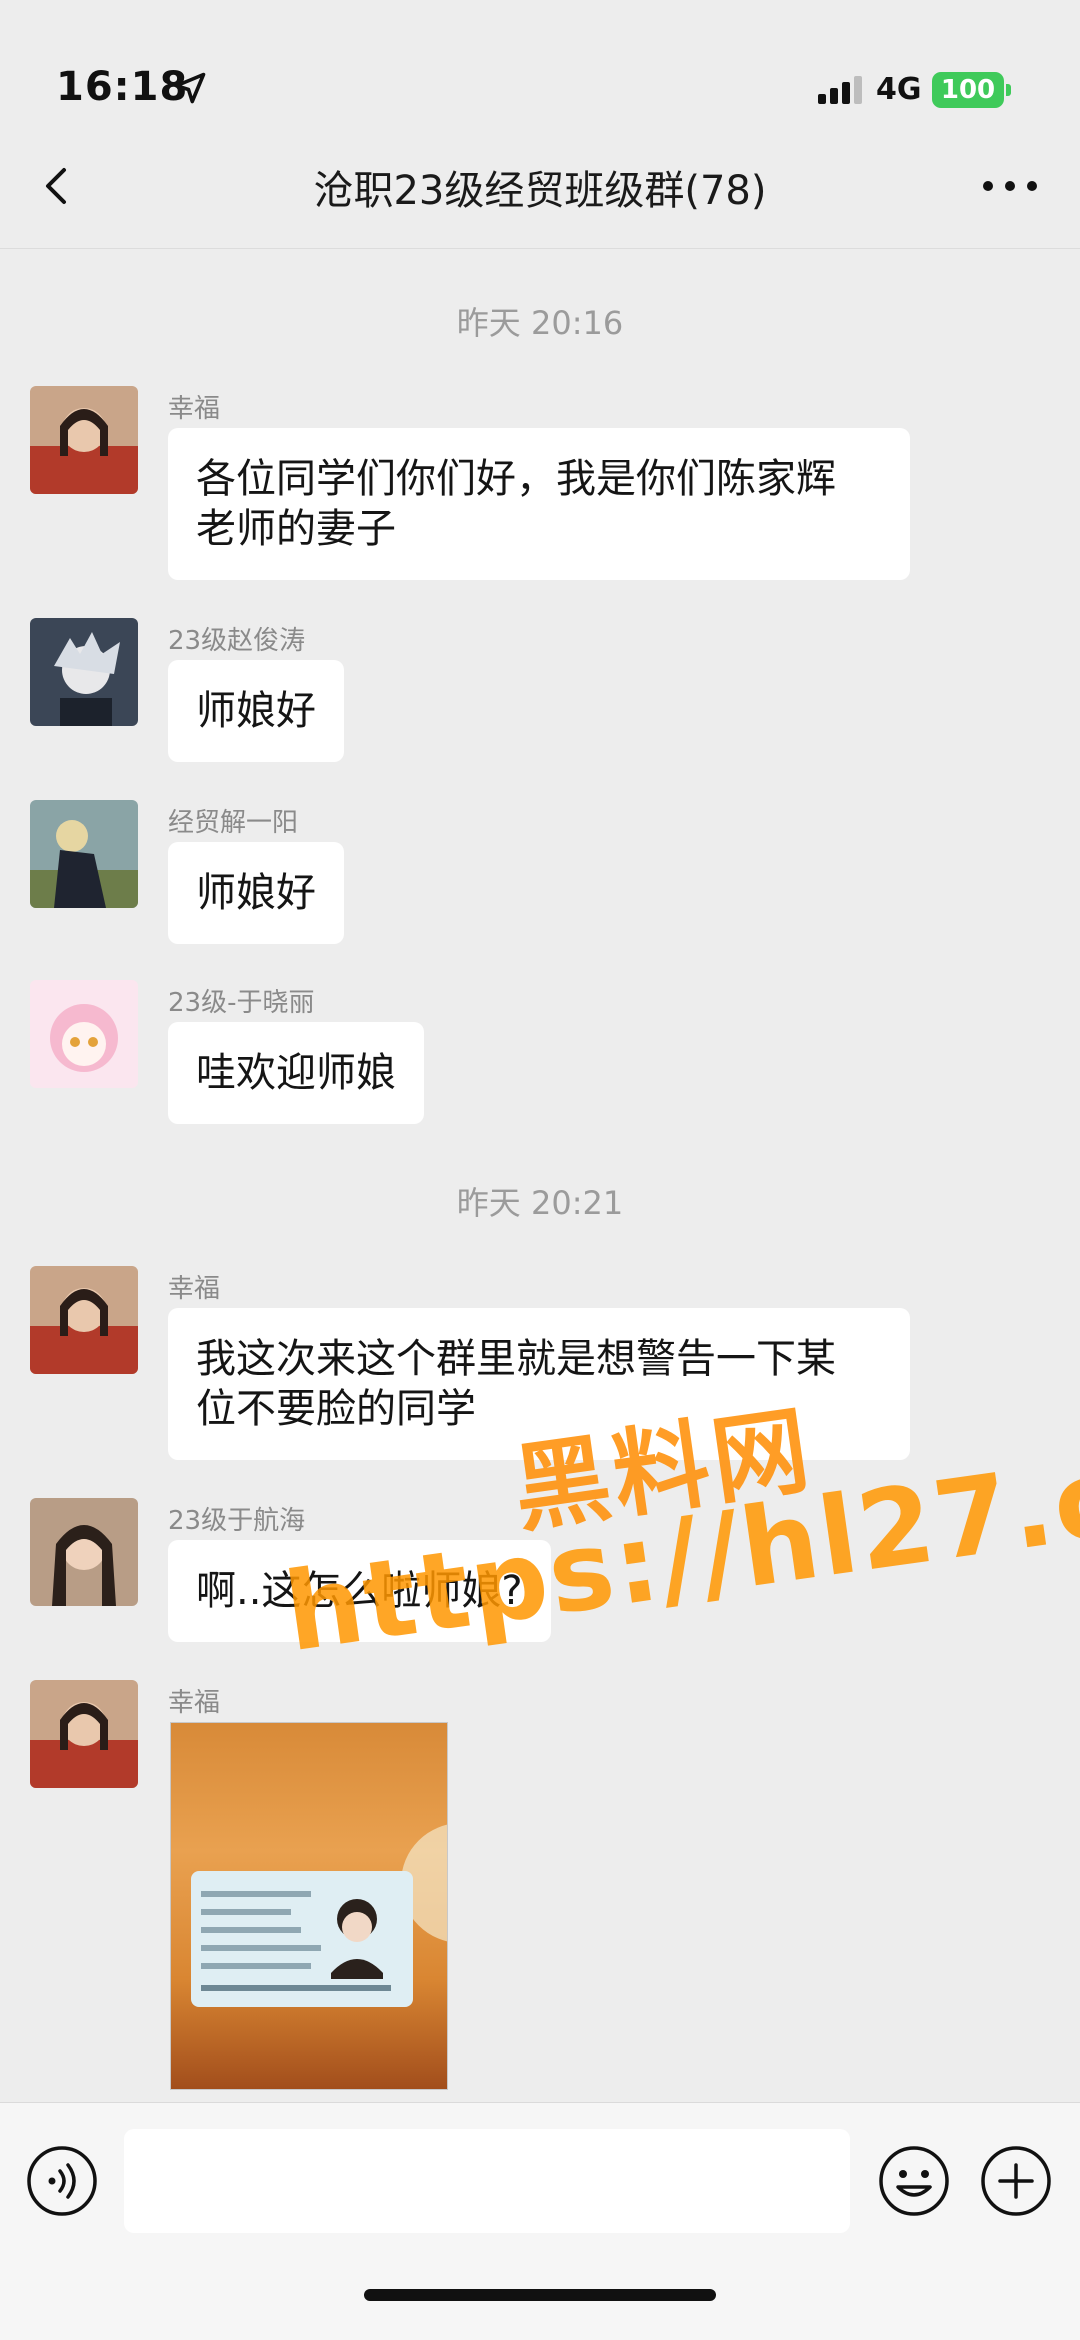 The image size is (1080, 2340). I want to click on location-arrow-icon, so click(190, 88).